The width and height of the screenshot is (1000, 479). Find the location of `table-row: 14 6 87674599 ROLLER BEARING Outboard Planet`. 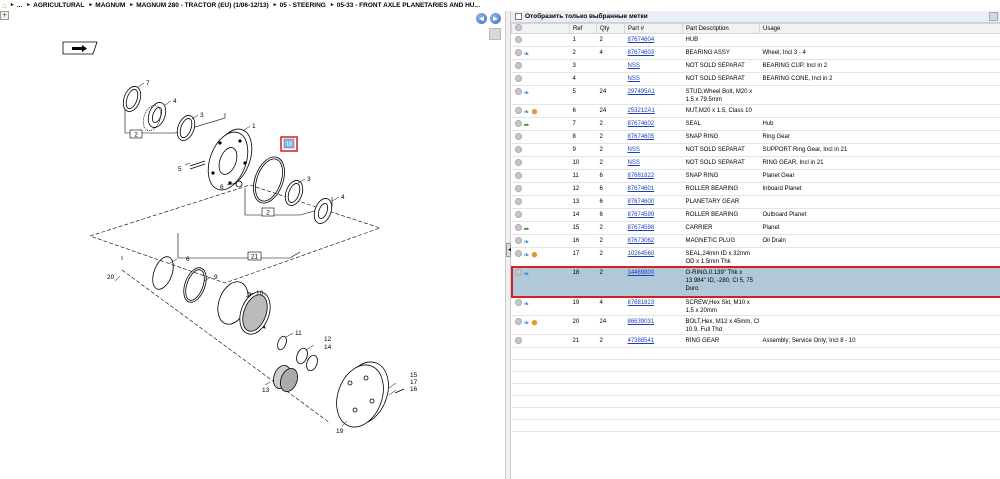

table-row: 14 6 87674599 ROLLER BEARING Outboard Planet is located at coordinates (755, 215).